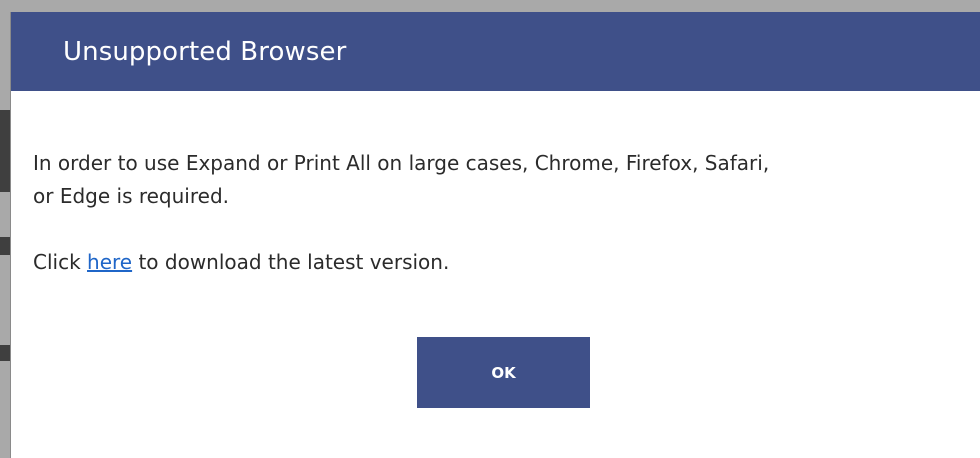  Describe the element at coordinates (205, 51) in the screenshot. I see `dialog-title: Unsupported Browser` at that location.